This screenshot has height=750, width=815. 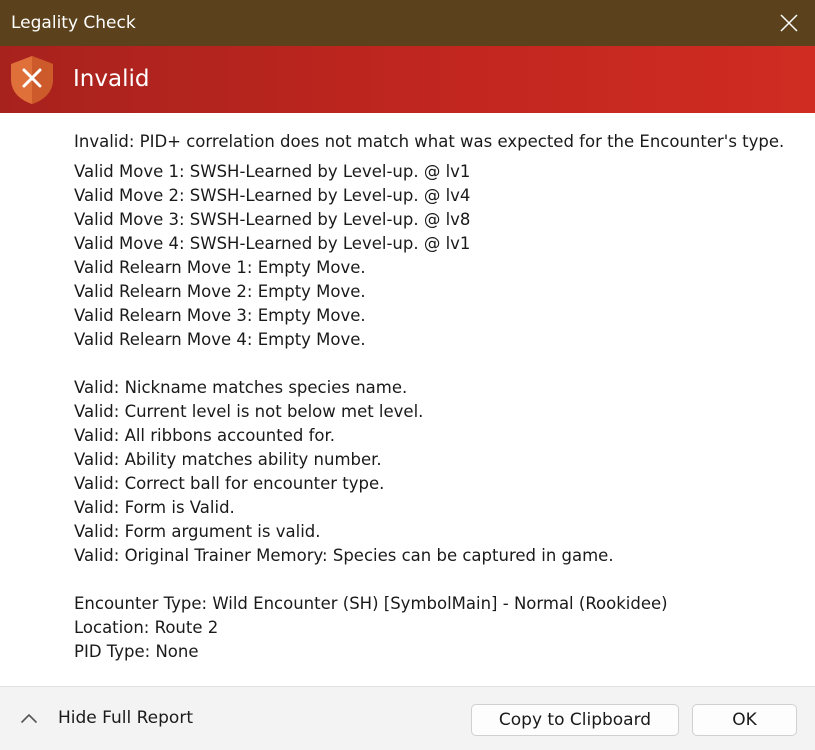 What do you see at coordinates (407, 23) in the screenshot?
I see `title-bar: Legality Check` at bounding box center [407, 23].